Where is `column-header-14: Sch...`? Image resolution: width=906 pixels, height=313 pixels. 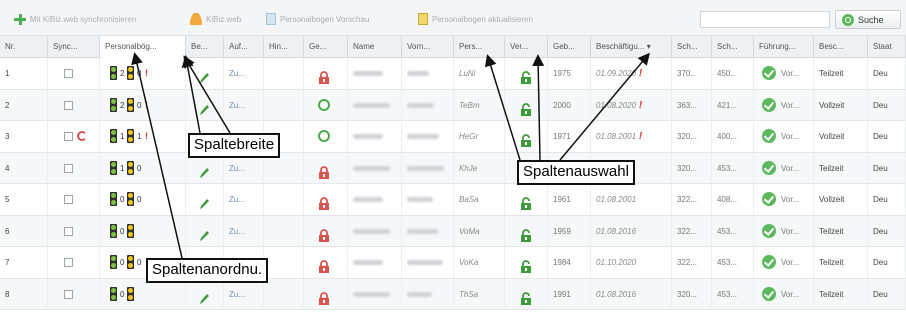 column-header-14: Sch... is located at coordinates (733, 47).